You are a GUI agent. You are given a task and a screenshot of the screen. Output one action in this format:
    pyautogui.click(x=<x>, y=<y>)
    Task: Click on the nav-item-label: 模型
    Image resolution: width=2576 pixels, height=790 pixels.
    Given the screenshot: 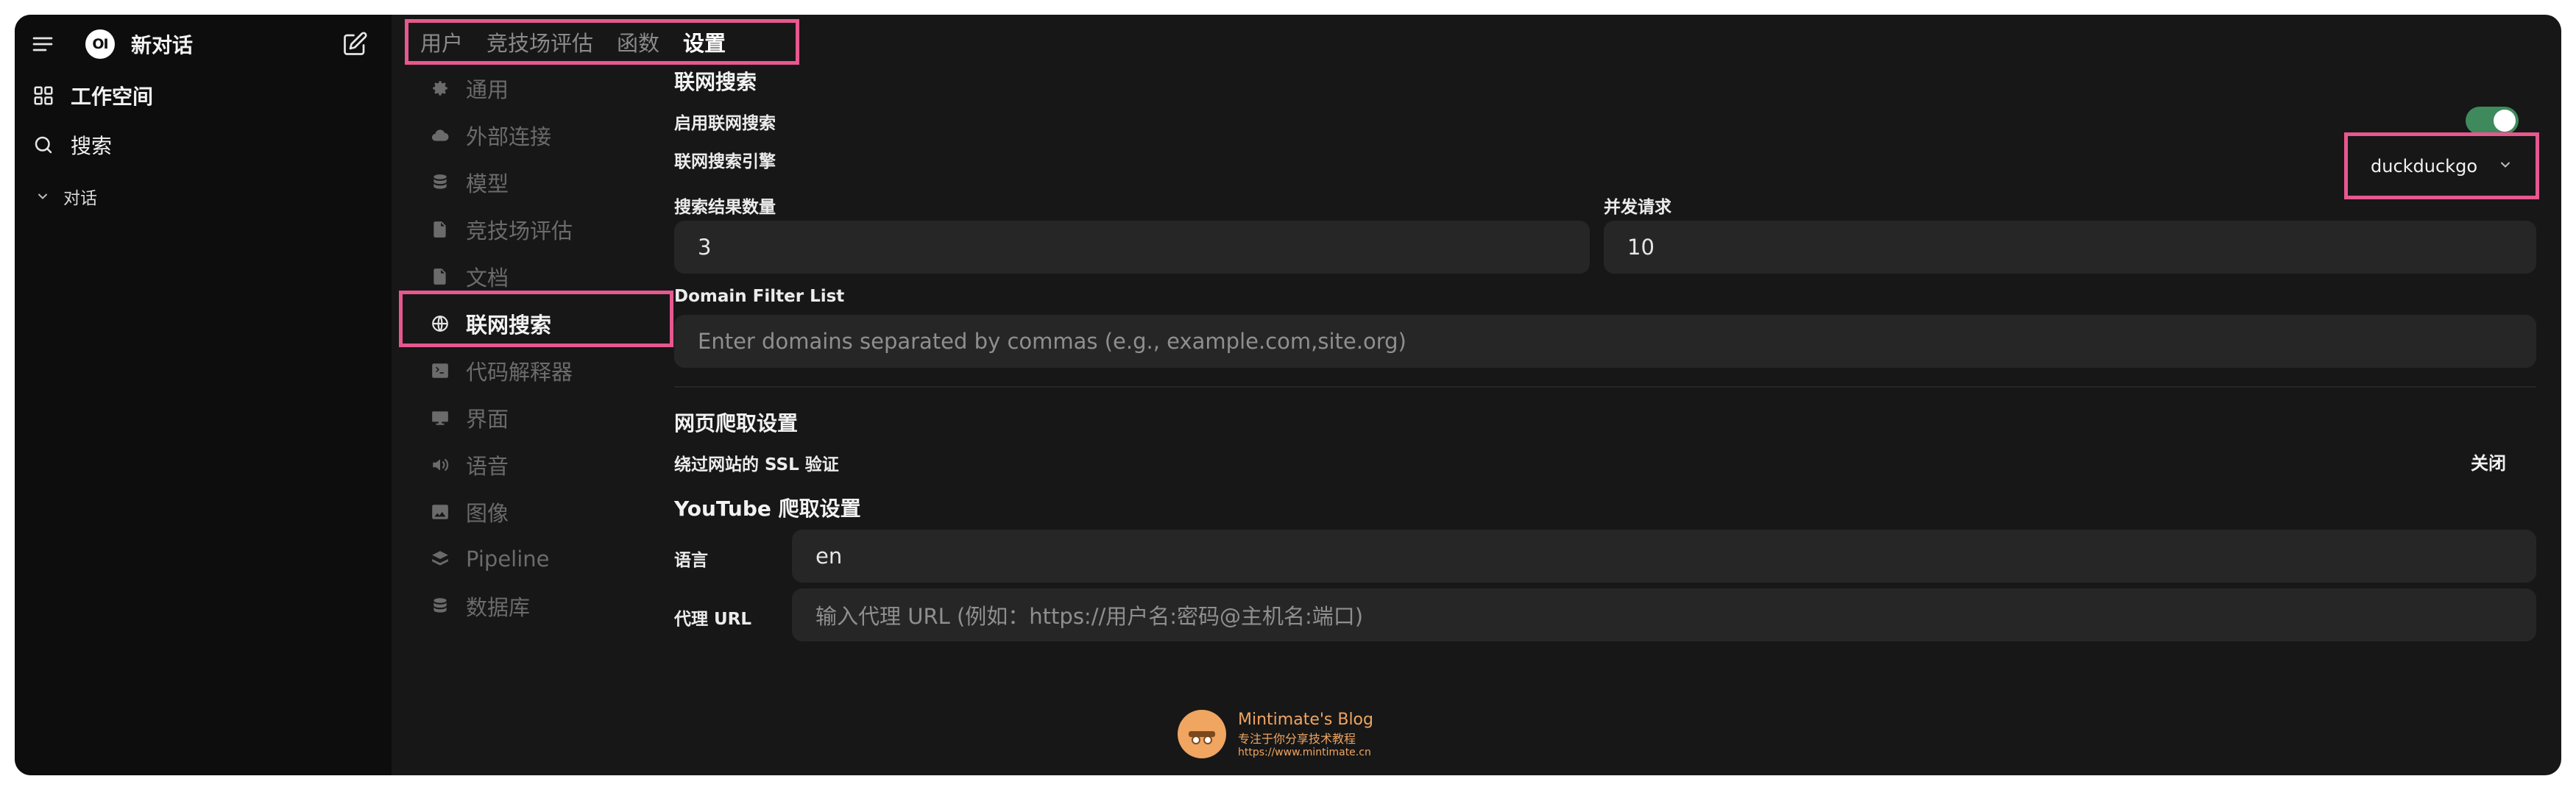 What is the action you would take?
    pyautogui.click(x=487, y=183)
    